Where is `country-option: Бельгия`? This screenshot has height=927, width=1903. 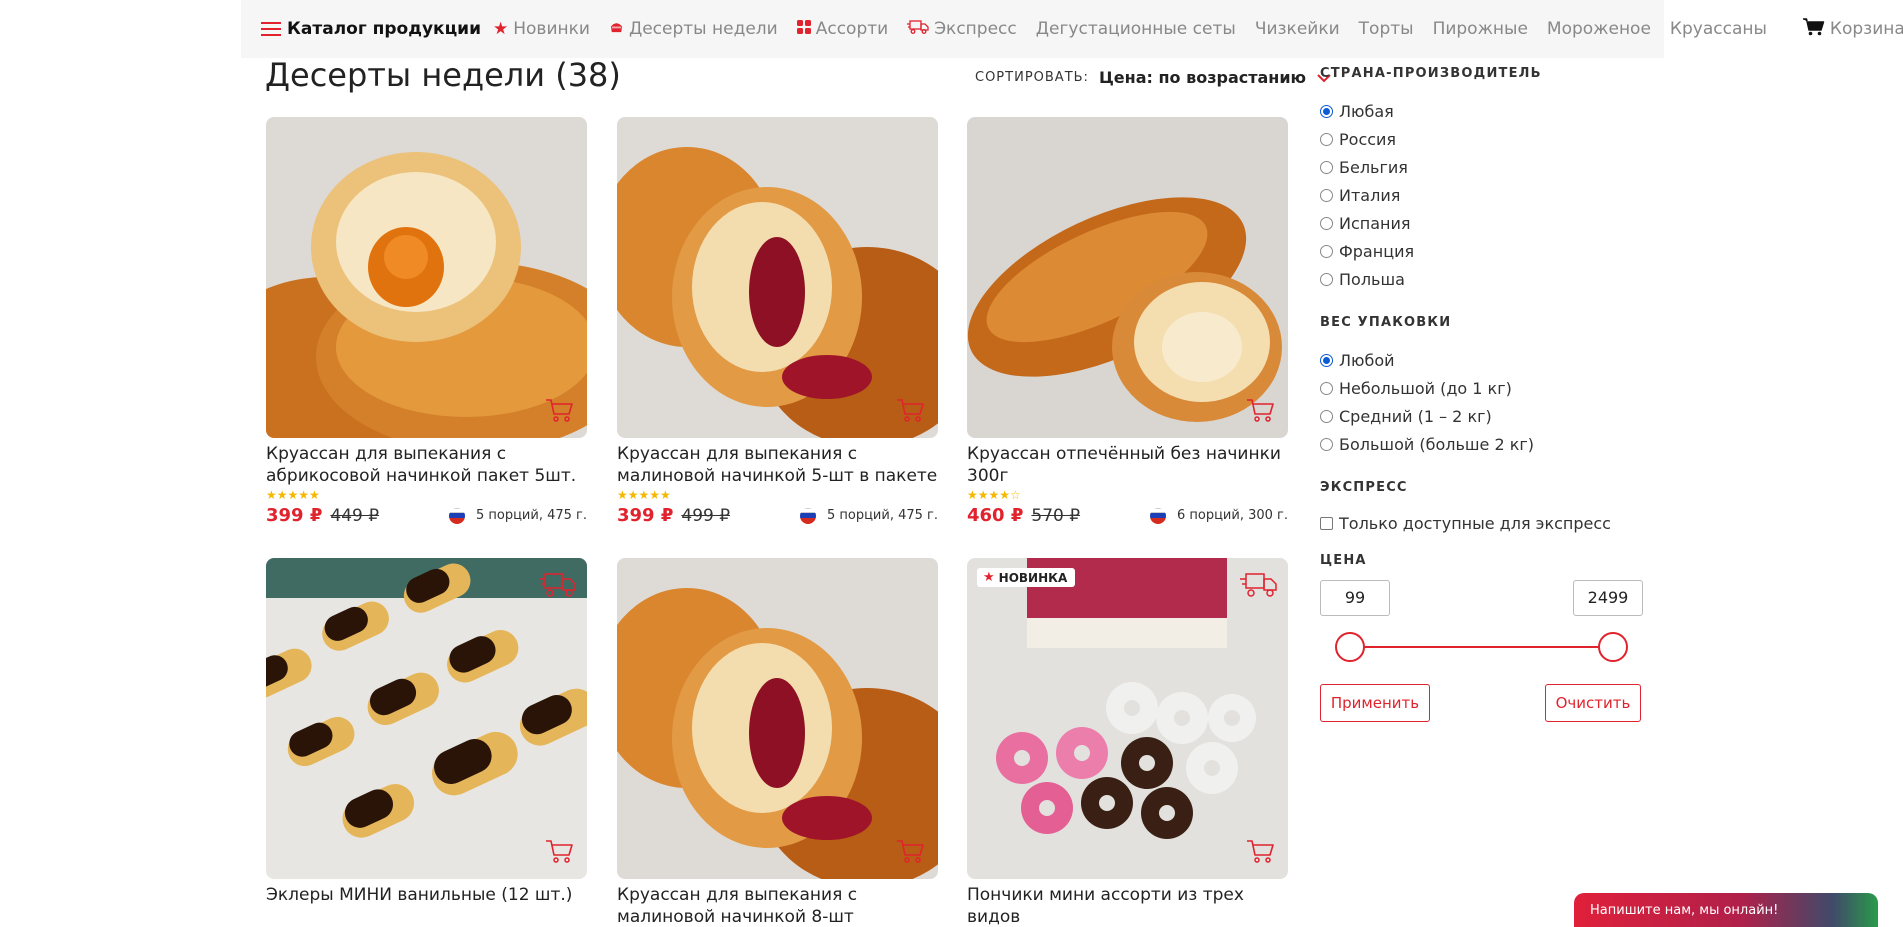 country-option: Бельгия is located at coordinates (1485, 167).